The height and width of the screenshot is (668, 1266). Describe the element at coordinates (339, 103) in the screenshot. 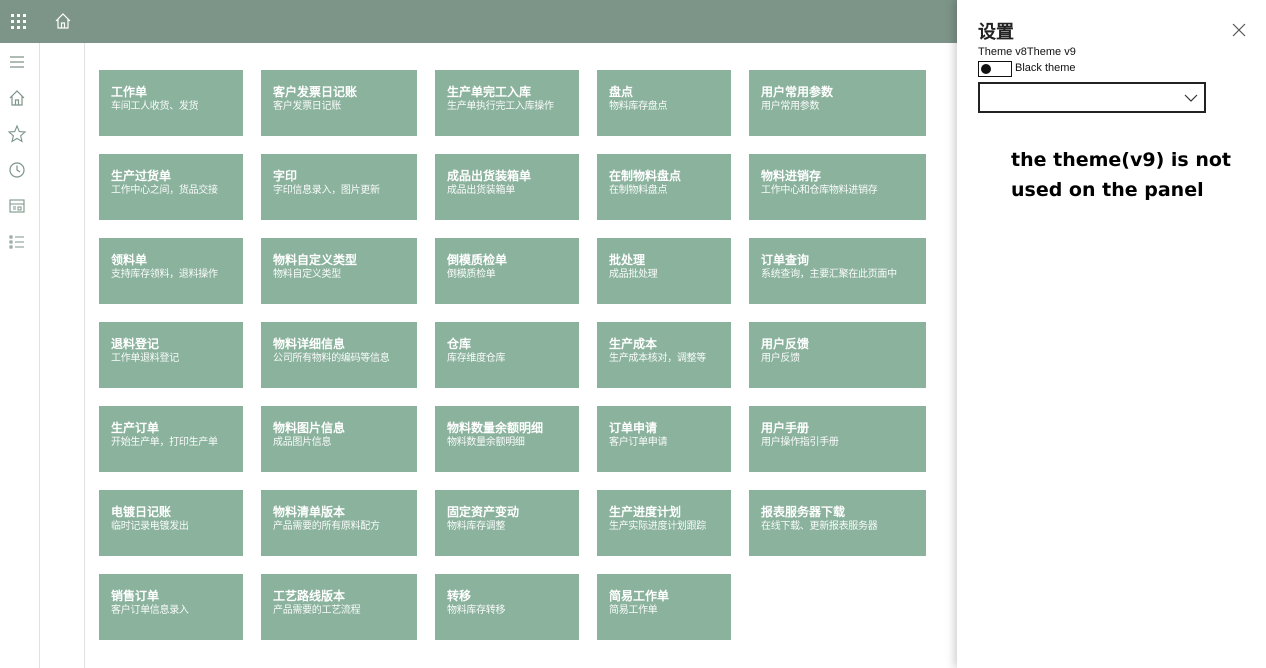

I see `app-tile: 客户发票日记账 客户发票日记账` at that location.